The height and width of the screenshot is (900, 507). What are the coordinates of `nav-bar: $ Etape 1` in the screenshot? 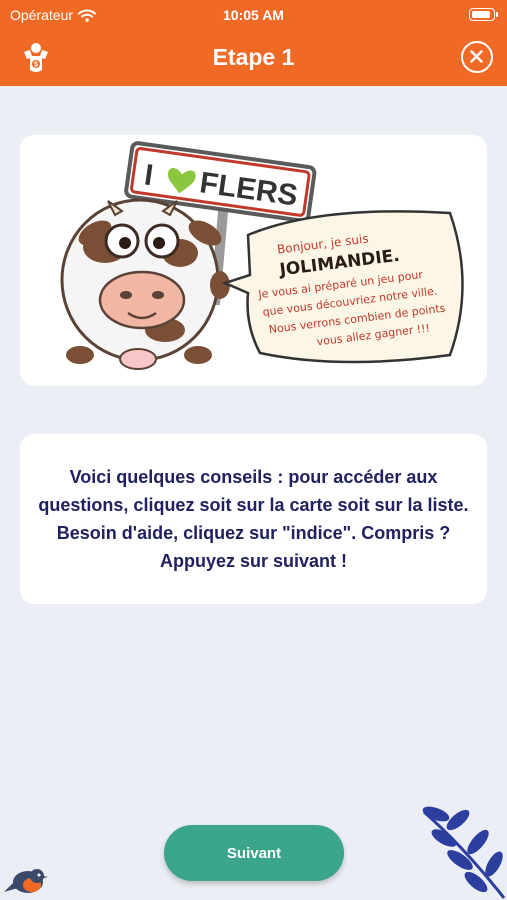 It's located at (253, 58).